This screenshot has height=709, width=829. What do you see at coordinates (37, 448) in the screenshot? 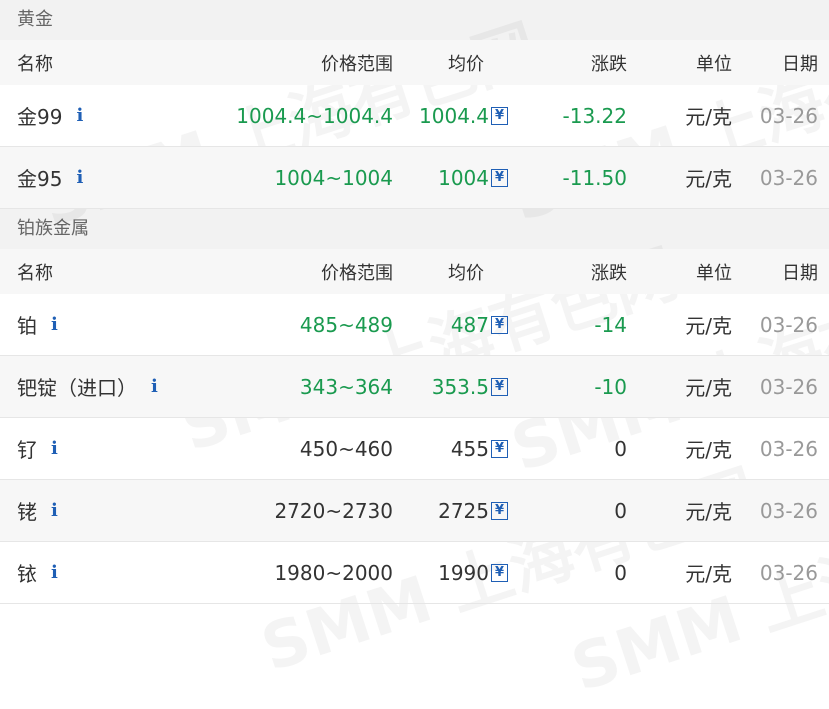
I see `product-name-cell: 钌i` at bounding box center [37, 448].